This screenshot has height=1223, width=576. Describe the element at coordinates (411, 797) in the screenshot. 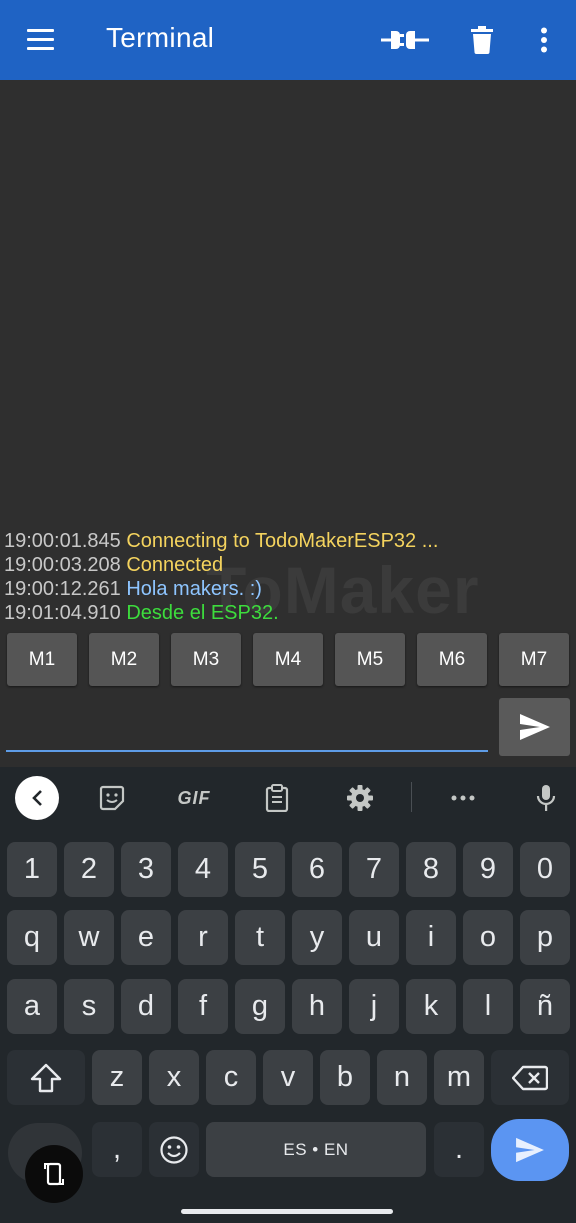

I see `toolbar-divider` at that location.